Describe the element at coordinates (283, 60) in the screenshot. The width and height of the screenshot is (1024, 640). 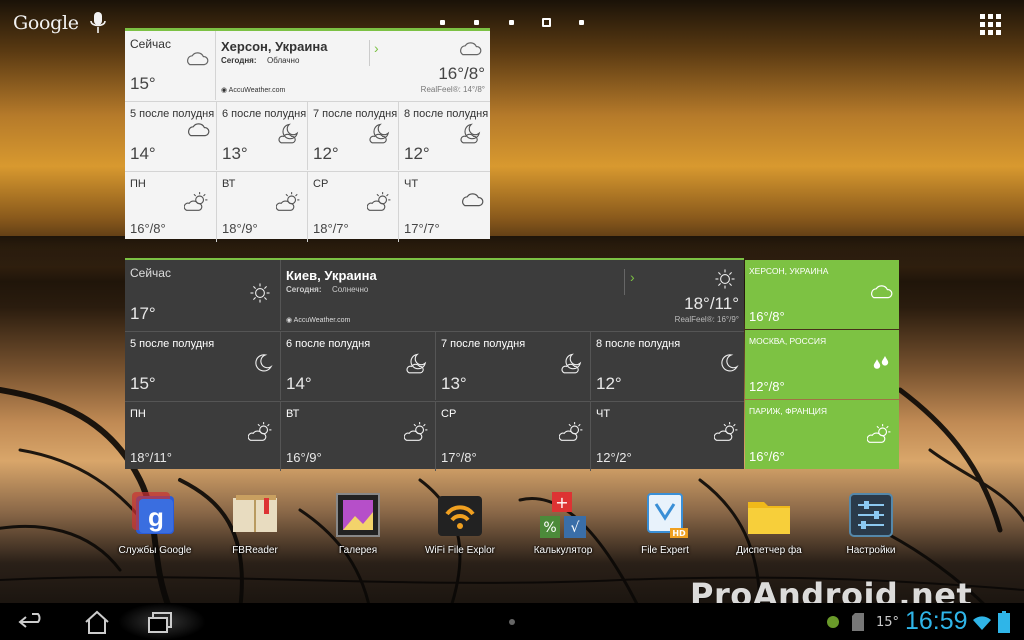
I see `today-condition: Облачно` at that location.